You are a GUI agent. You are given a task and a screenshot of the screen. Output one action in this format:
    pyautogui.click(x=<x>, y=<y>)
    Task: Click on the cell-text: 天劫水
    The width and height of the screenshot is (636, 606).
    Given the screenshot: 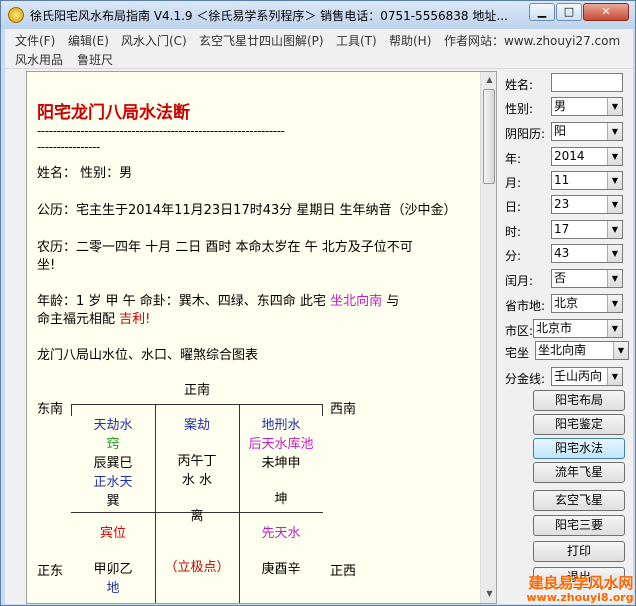 What is the action you would take?
    pyautogui.click(x=113, y=425)
    